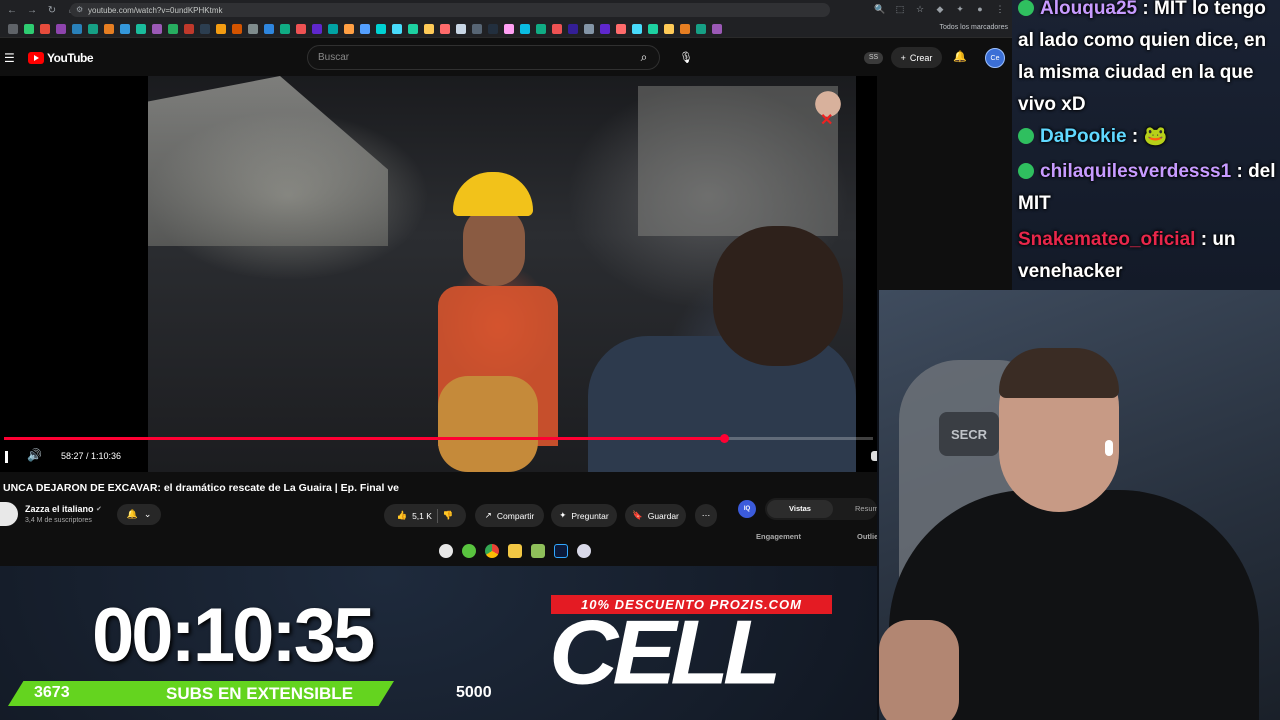 The height and width of the screenshot is (720, 1280). What do you see at coordinates (509, 515) in the screenshot?
I see `share-button: ↗ Compartir` at bounding box center [509, 515].